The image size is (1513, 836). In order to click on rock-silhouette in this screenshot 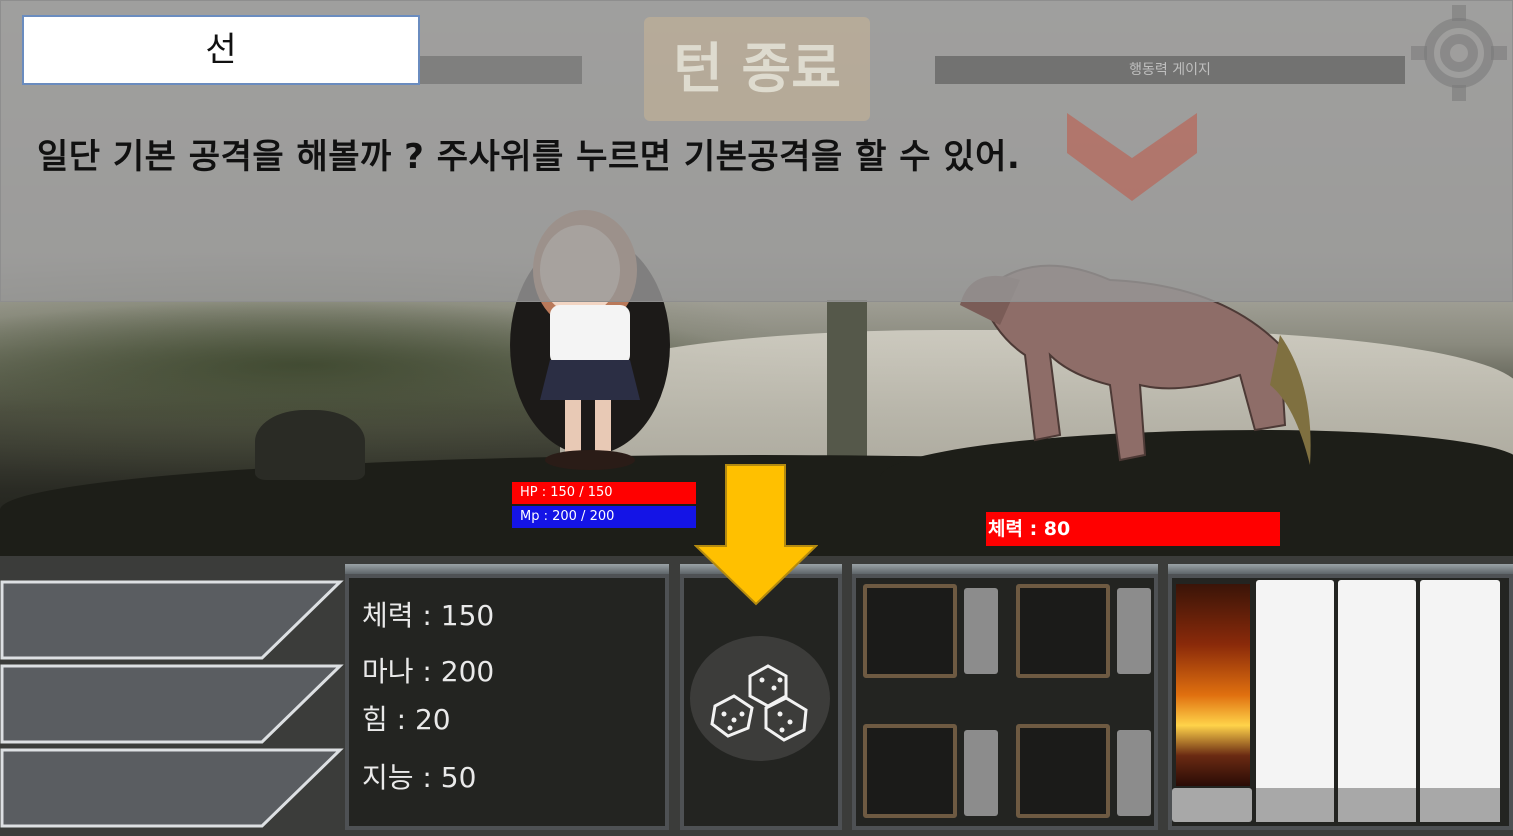, I will do `click(310, 445)`.